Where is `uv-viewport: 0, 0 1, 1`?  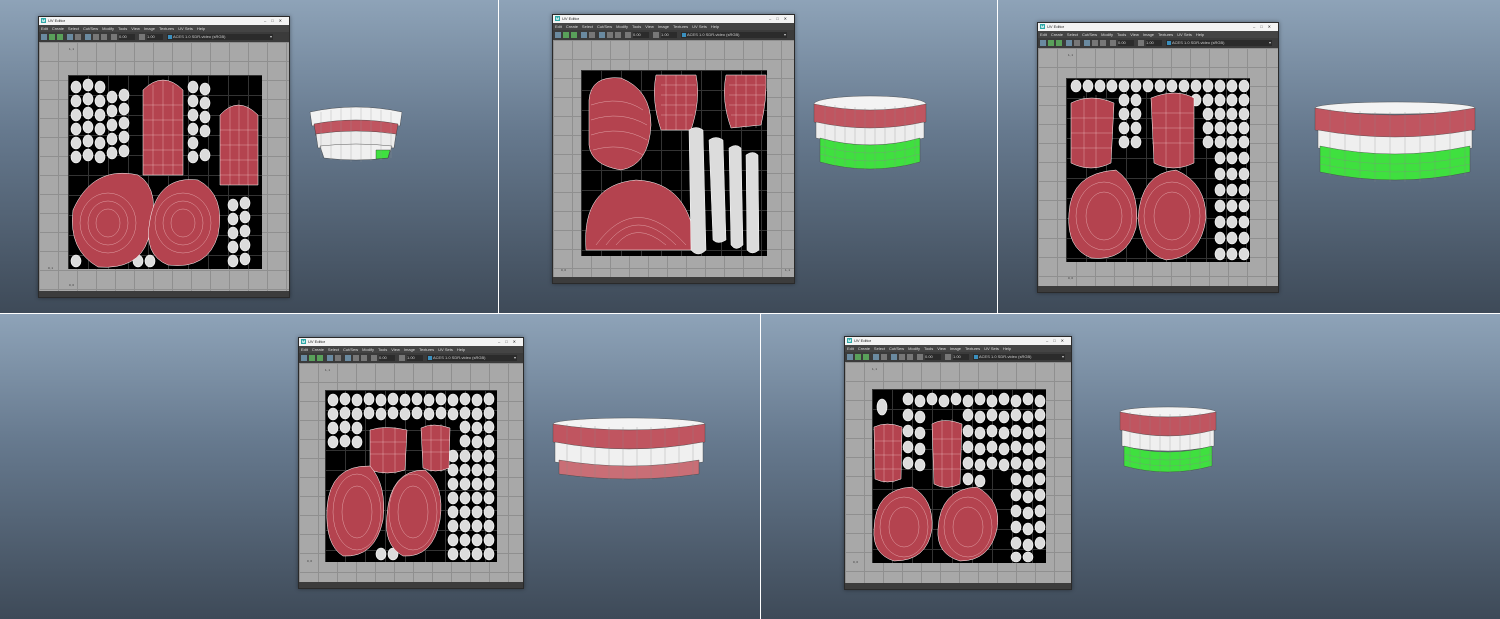 uv-viewport: 0, 0 1, 1 is located at coordinates (673, 158).